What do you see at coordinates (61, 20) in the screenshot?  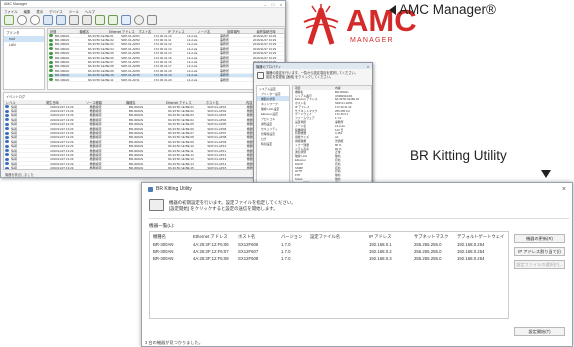 I see `device-settings-icon` at bounding box center [61, 20].